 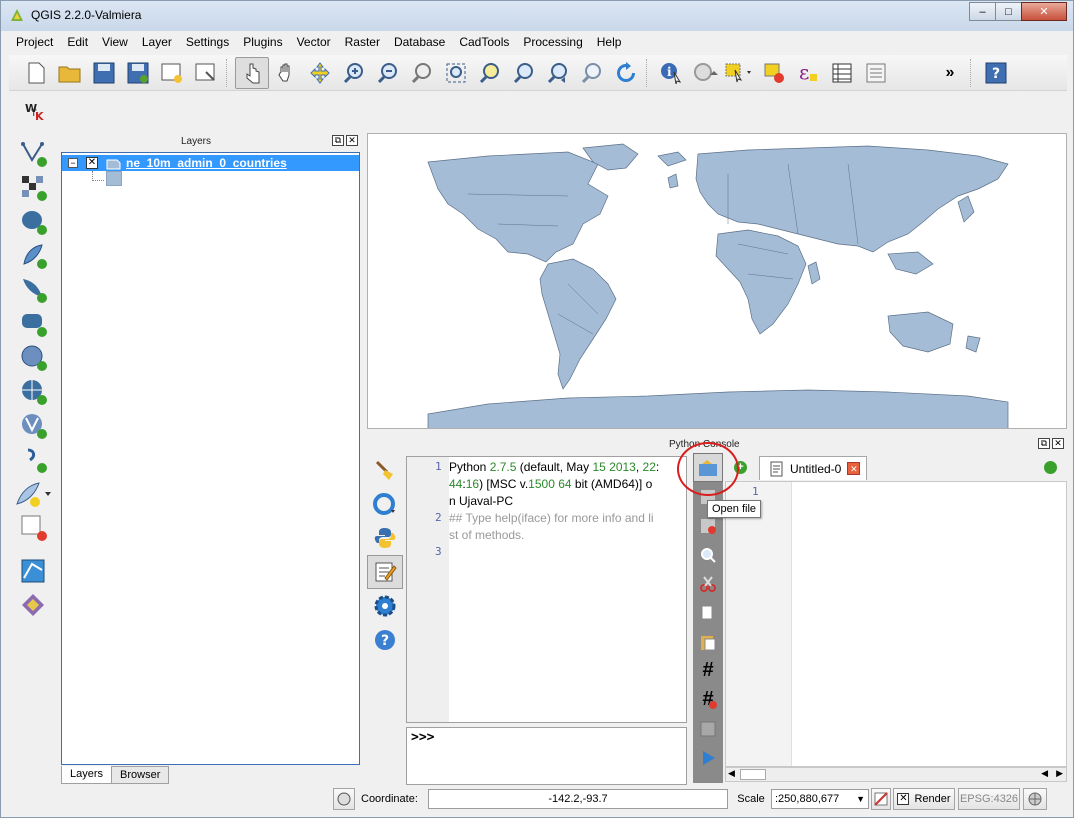 I want to click on object-inspector-icon, so click(x=708, y=728).